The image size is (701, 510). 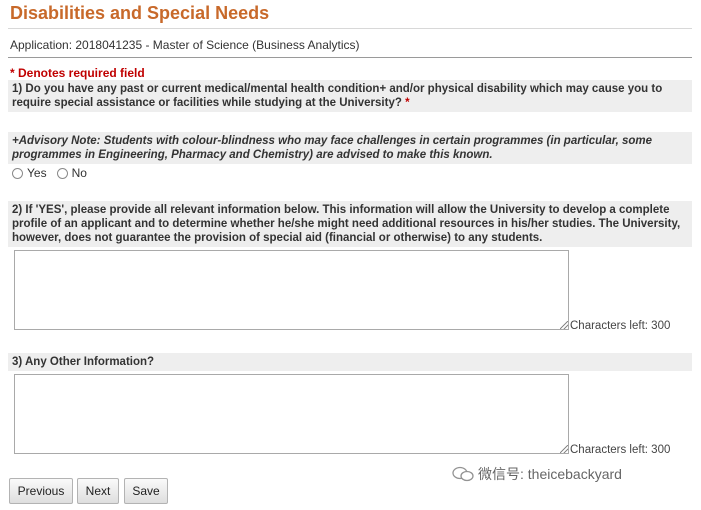 I want to click on radio-yes, so click(x=17, y=173).